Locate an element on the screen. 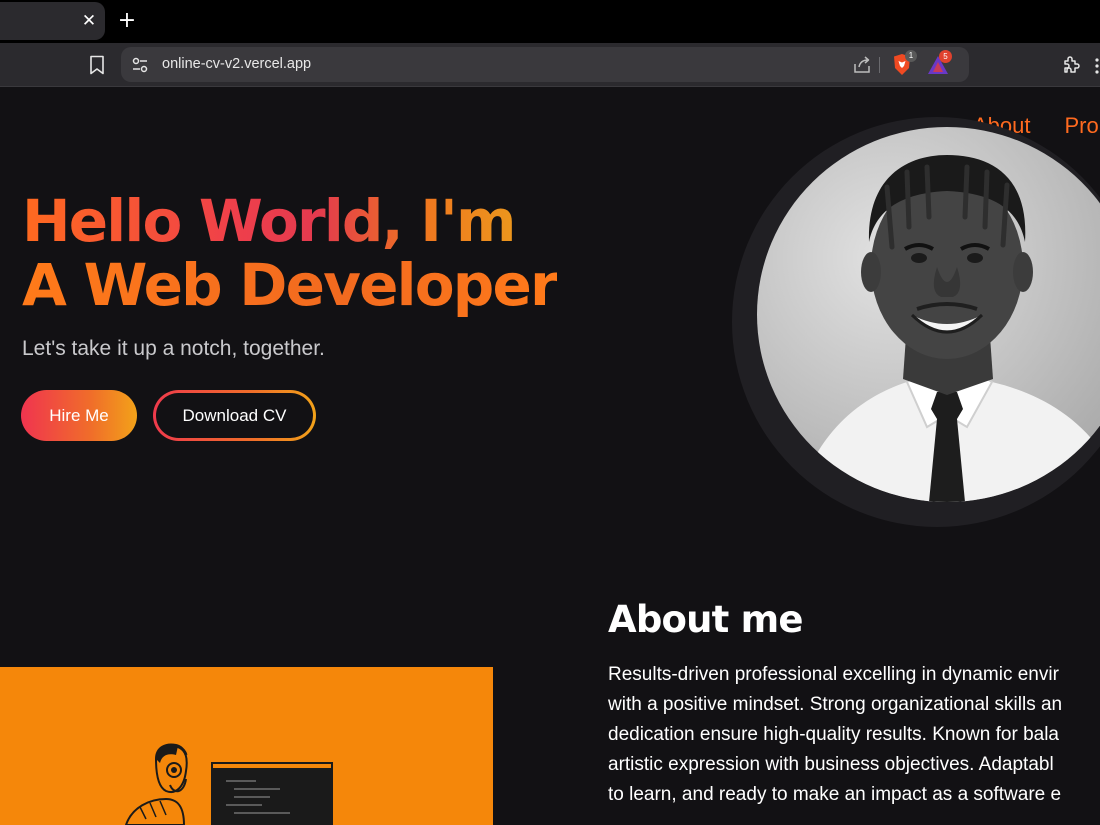 The height and width of the screenshot is (825, 1100). developer-illustration is located at coordinates (246, 746).